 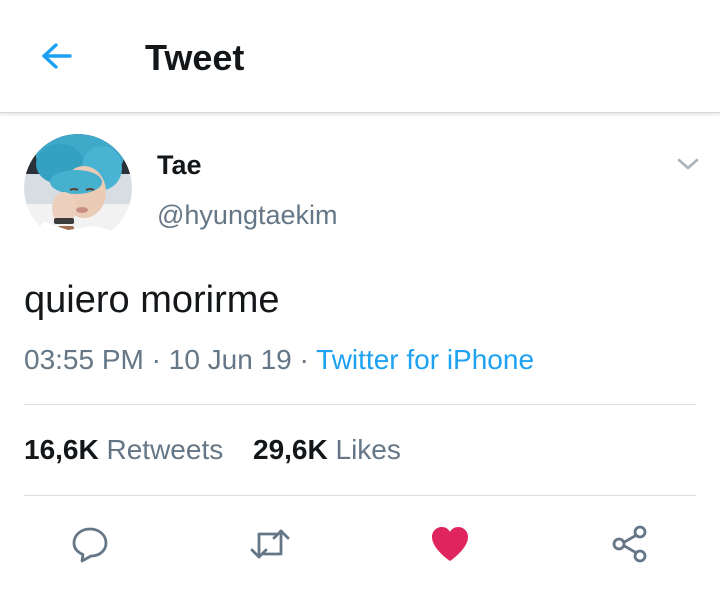 I want to click on retweets-label: Retweets, so click(x=165, y=449).